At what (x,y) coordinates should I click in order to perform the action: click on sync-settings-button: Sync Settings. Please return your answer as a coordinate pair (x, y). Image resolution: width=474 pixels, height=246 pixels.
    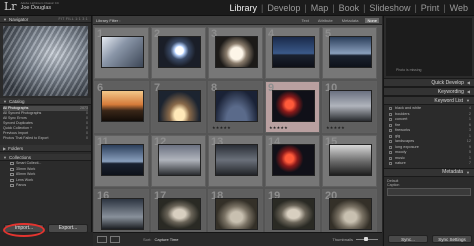
    Looking at the image, I should click on (452, 239).